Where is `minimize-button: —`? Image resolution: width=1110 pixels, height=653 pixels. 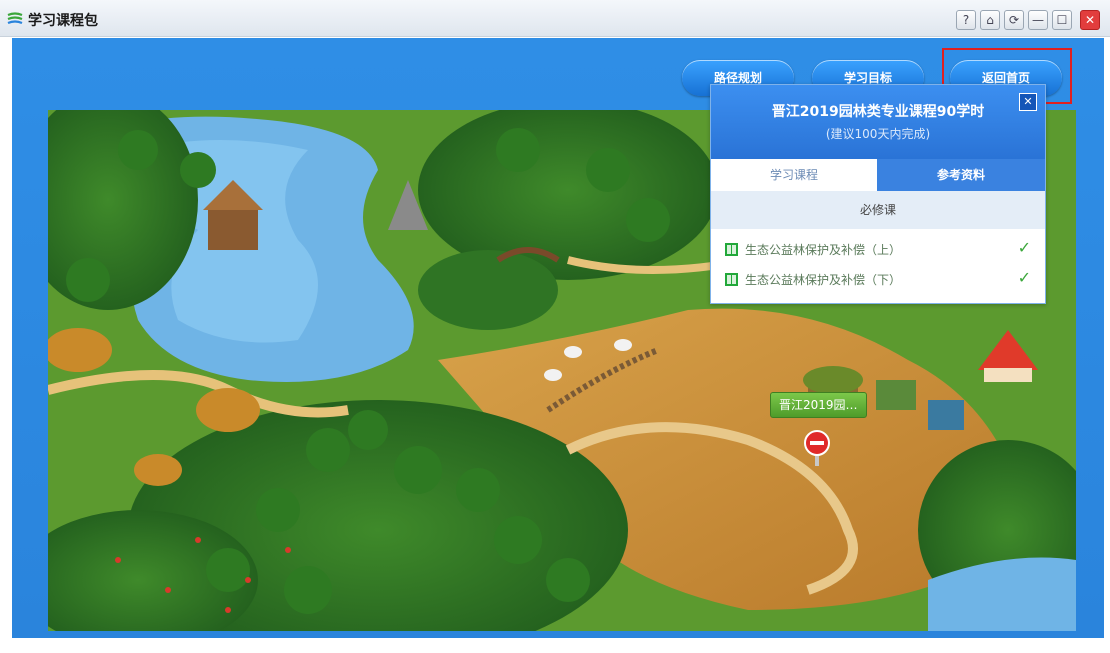
minimize-button: — is located at coordinates (1038, 20).